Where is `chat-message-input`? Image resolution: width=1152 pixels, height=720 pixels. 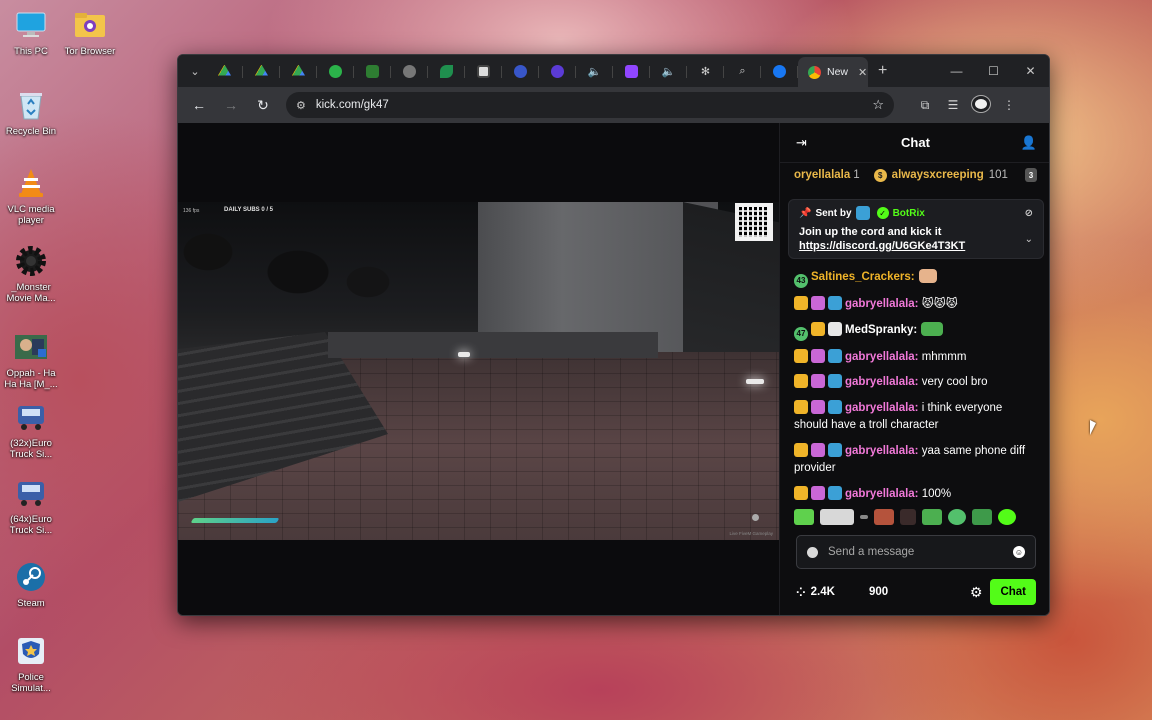 chat-message-input is located at coordinates (915, 552).